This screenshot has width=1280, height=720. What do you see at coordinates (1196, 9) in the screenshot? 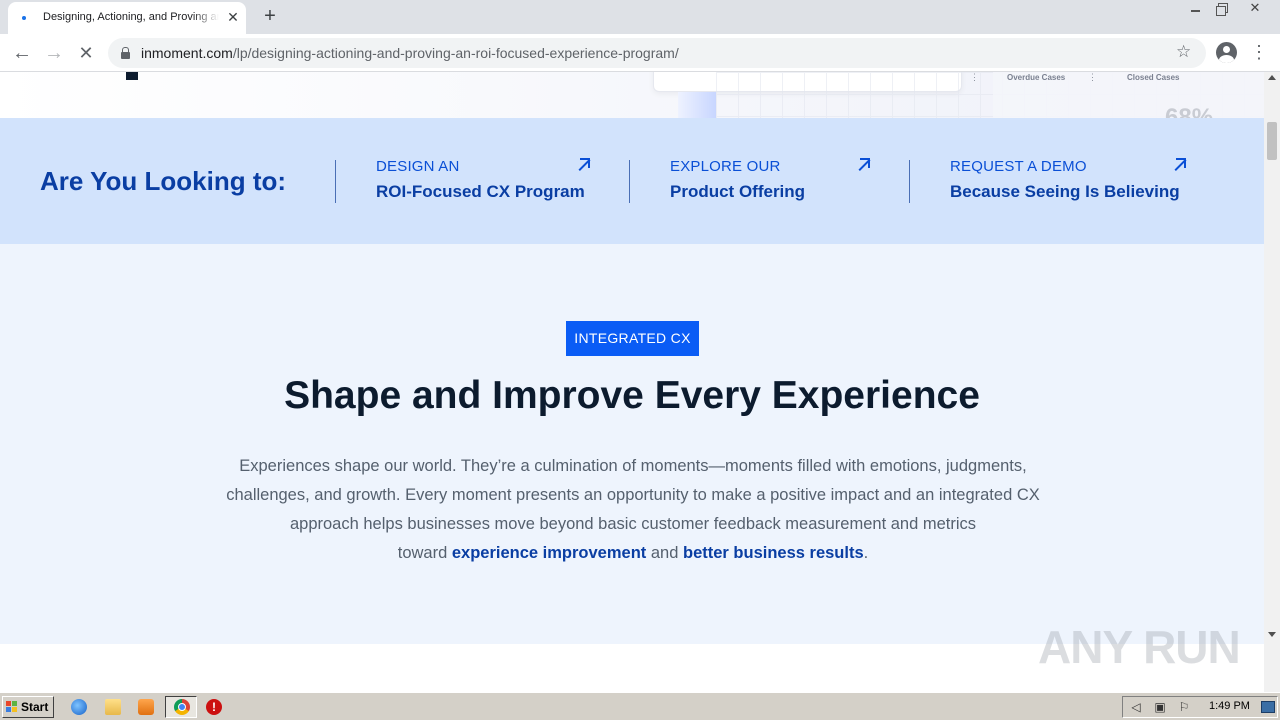
I see `window-minimize-button` at bounding box center [1196, 9].